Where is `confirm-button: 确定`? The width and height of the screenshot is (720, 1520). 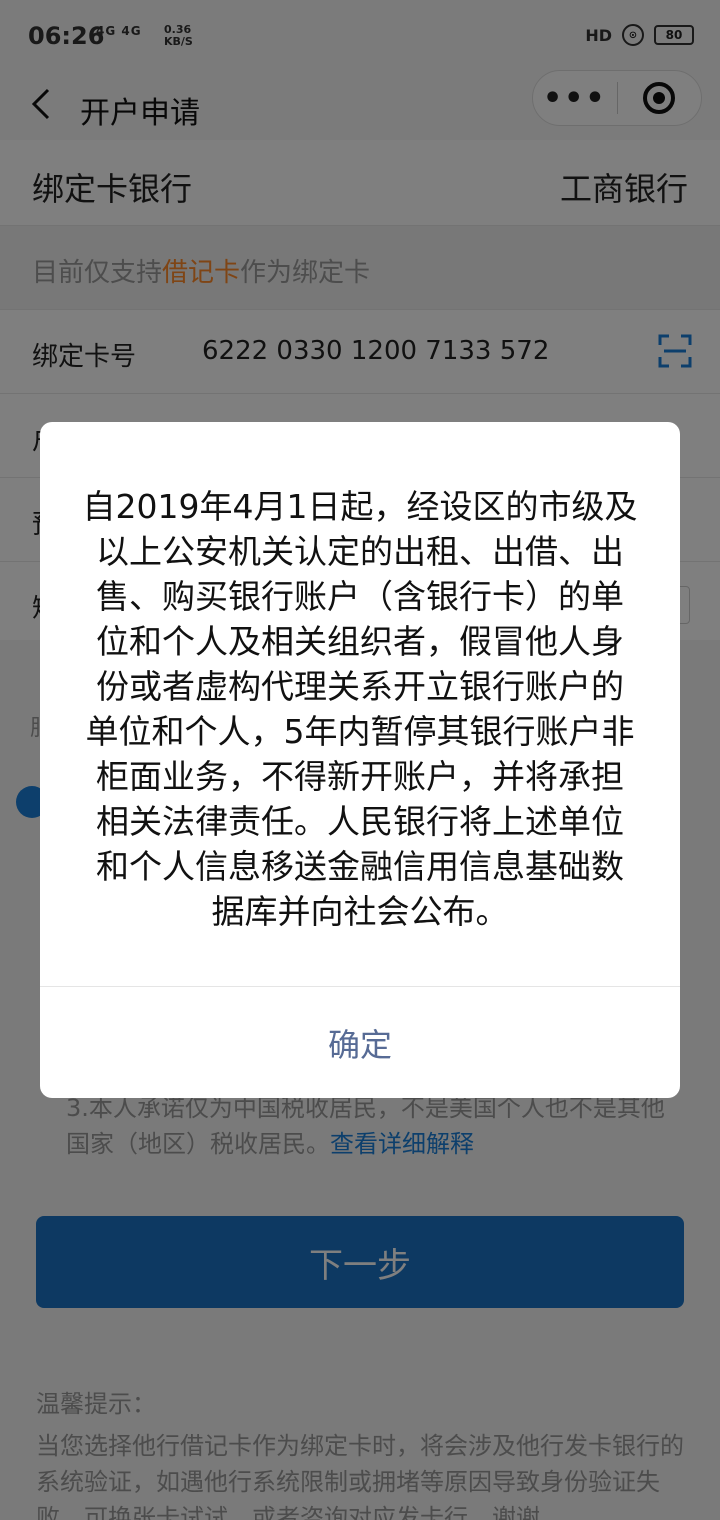
confirm-button: 确定 is located at coordinates (360, 1042).